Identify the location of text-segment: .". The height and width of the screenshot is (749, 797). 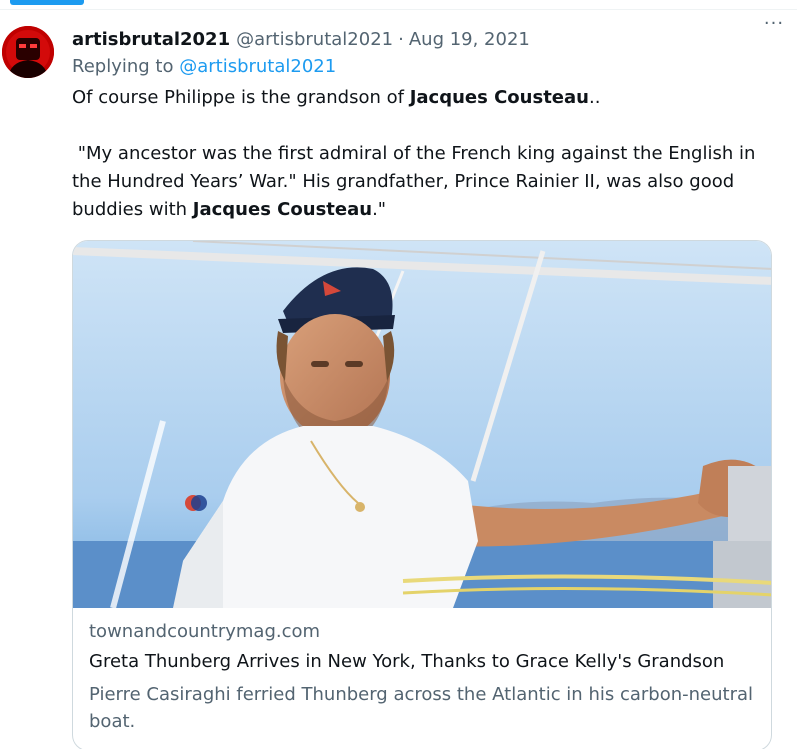
(379, 209).